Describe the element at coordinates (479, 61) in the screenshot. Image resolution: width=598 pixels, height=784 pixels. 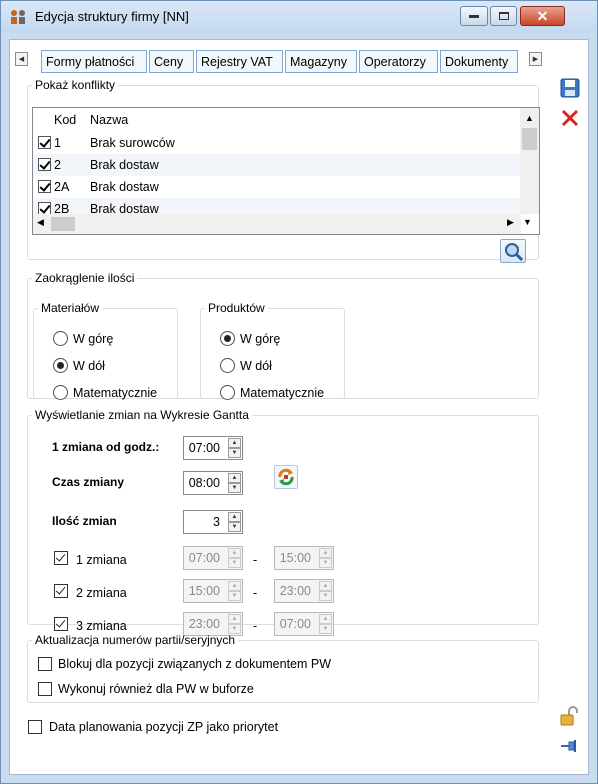
I see `tab-dokumenty: Dokumenty` at that location.